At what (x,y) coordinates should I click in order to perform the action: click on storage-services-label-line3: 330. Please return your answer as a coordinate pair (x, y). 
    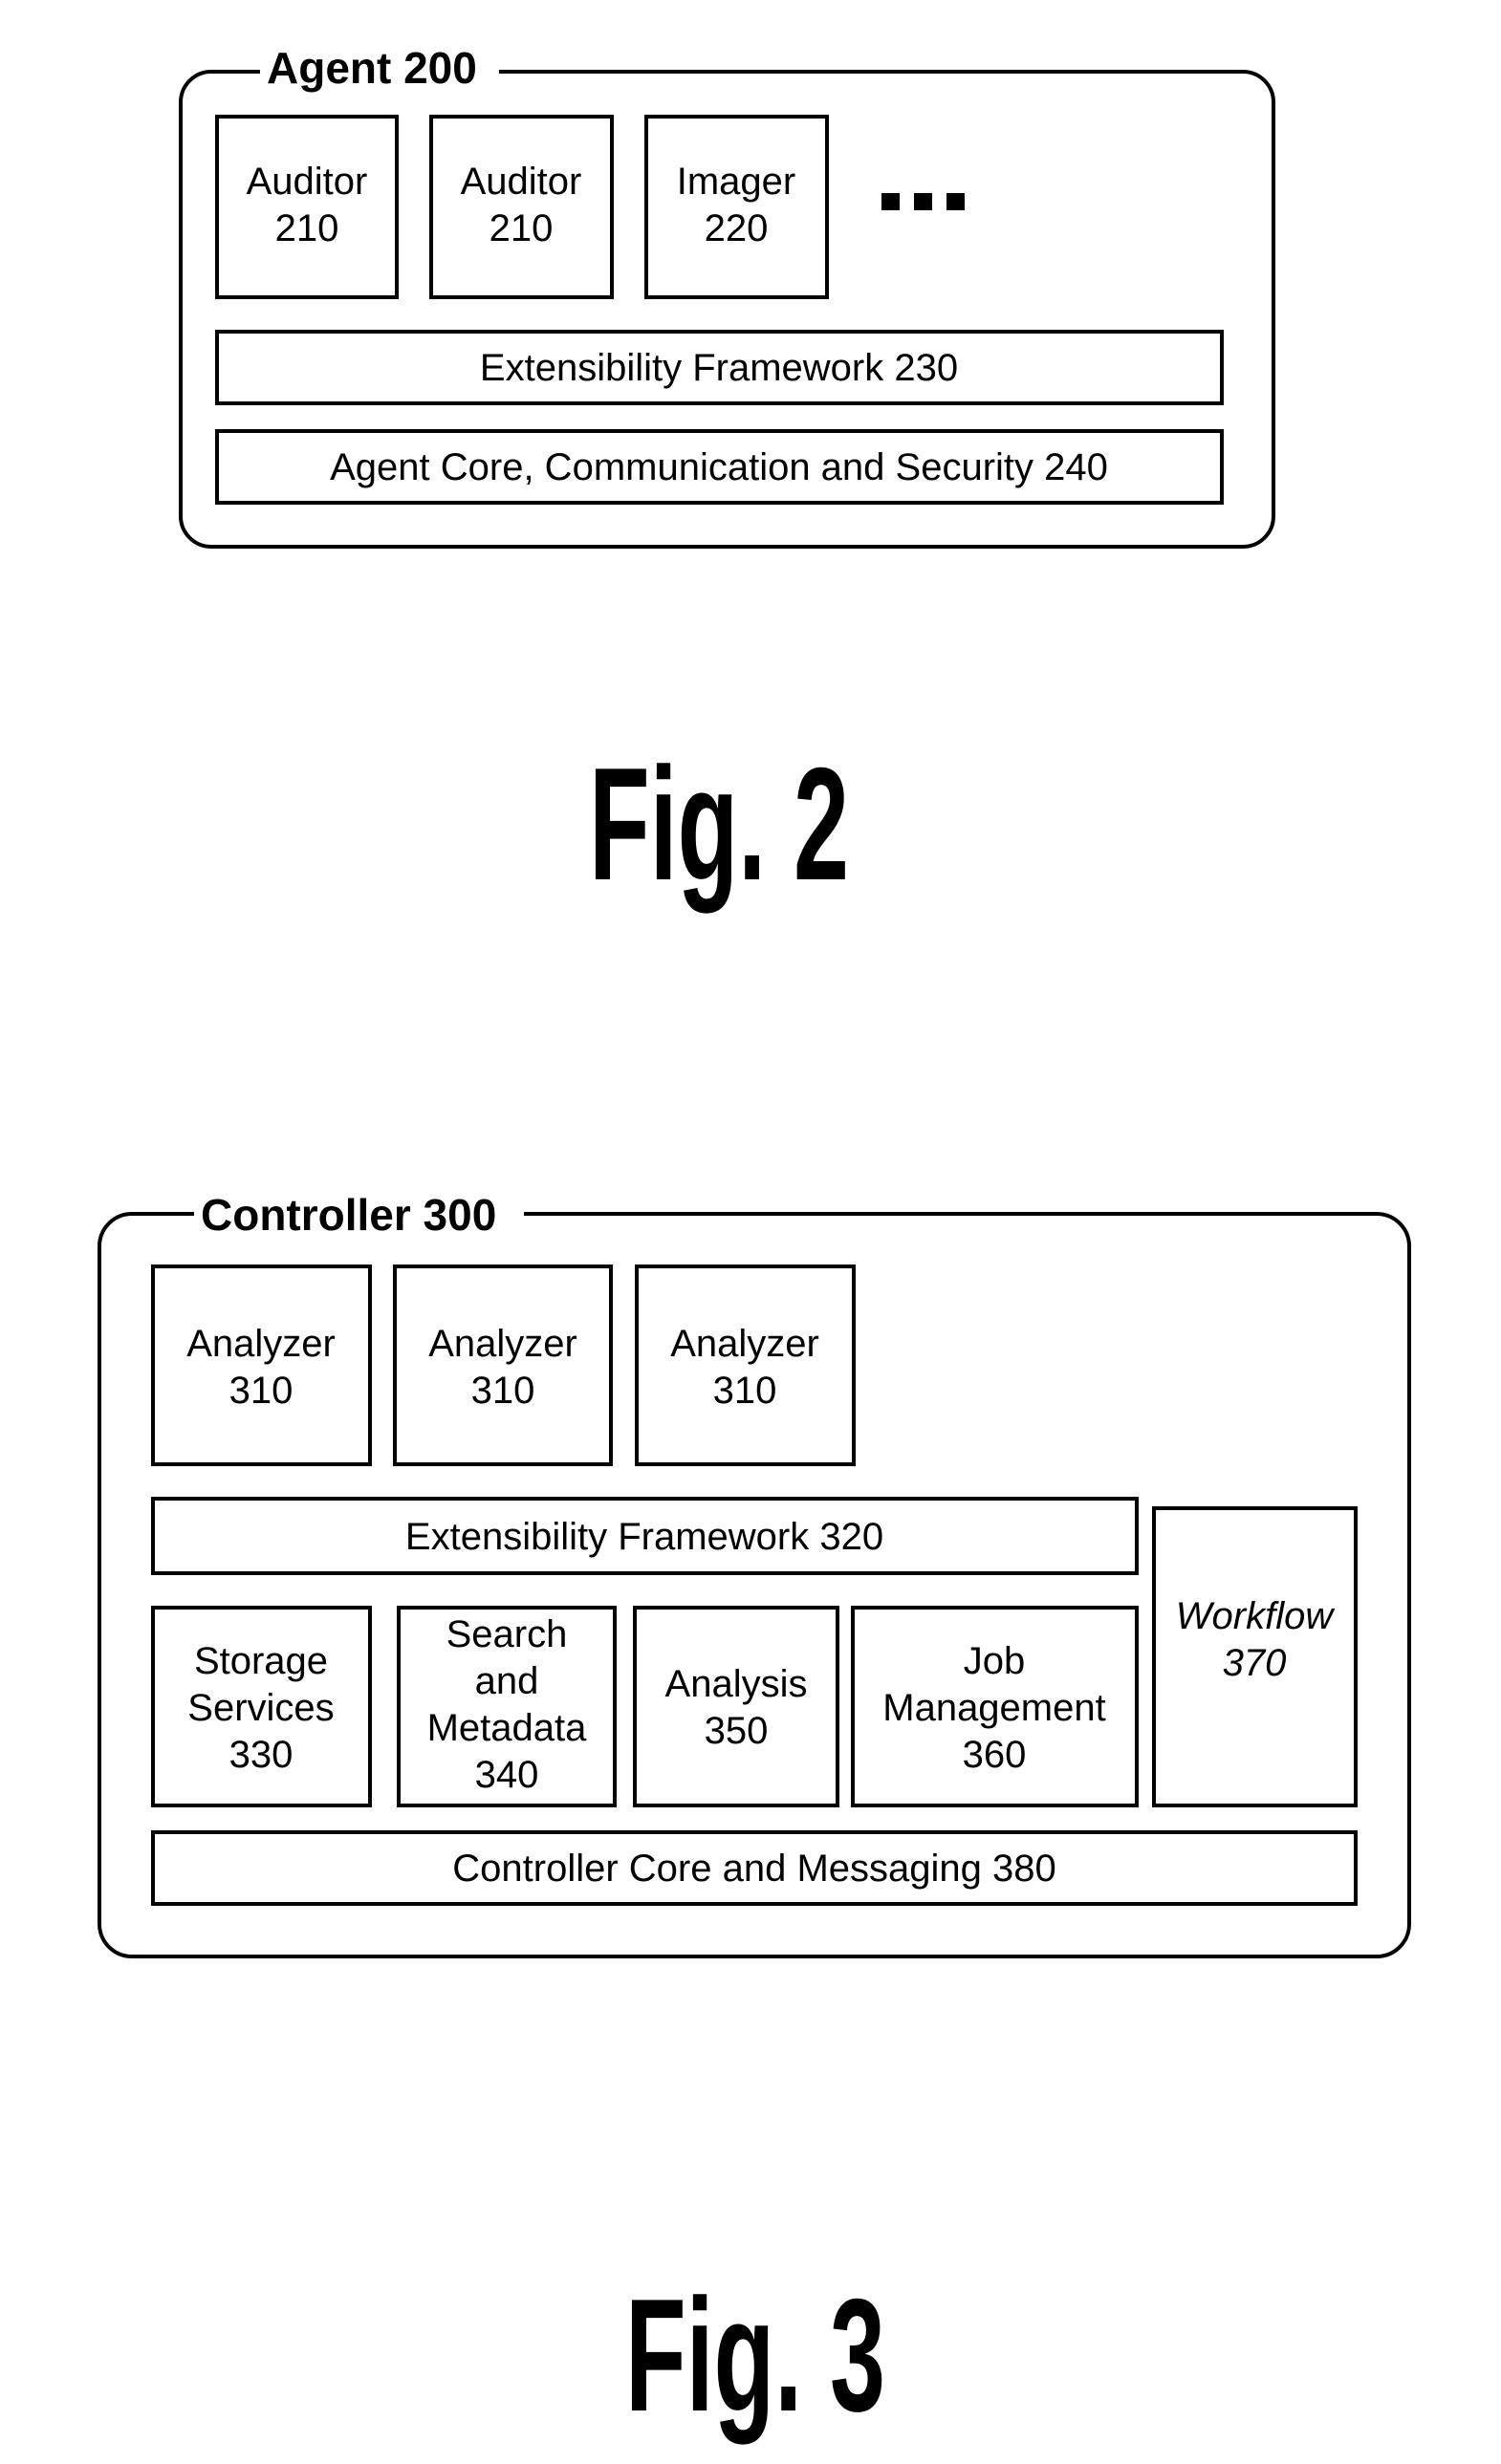
    Looking at the image, I should click on (261, 1755).